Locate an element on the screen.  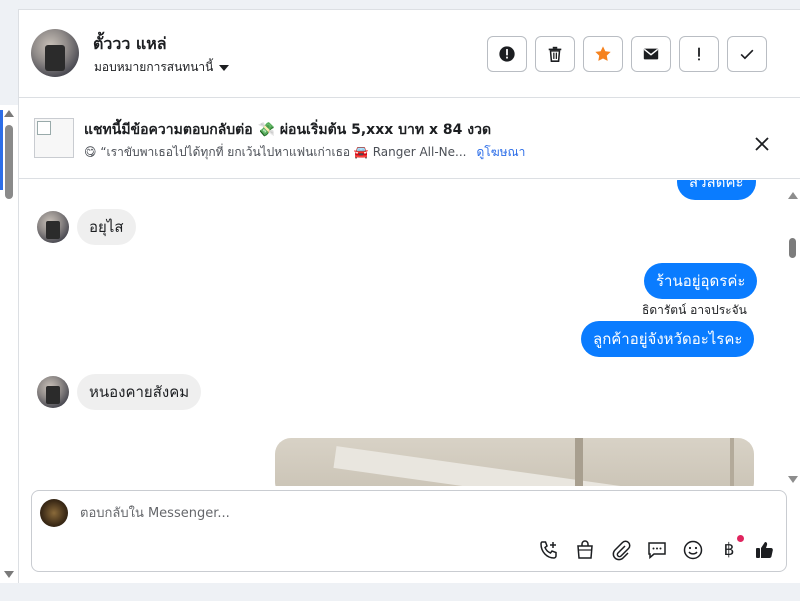
thumbs-up-icon is located at coordinates (764, 550).